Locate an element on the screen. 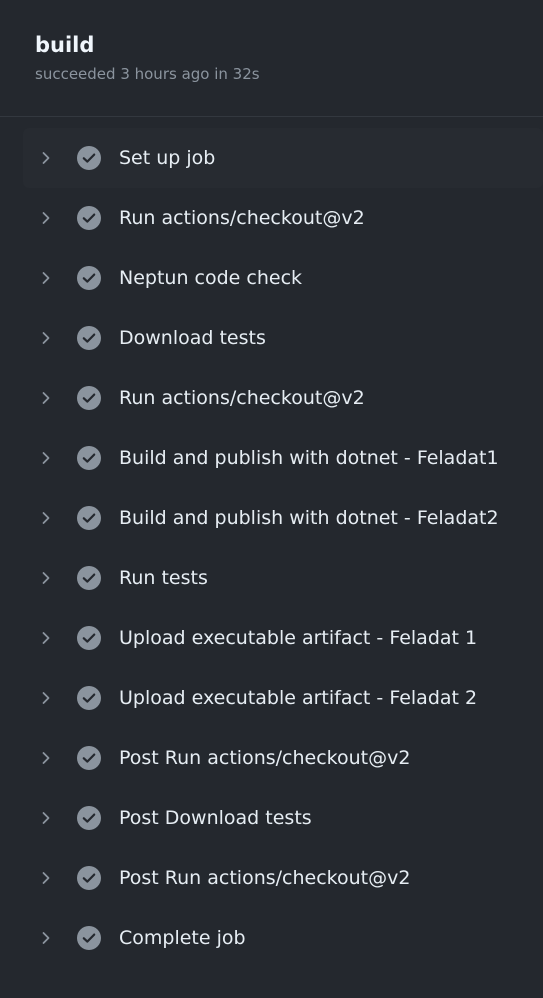 The height and width of the screenshot is (998, 543). job-header: build succeeded 3 hours ago in 32s is located at coordinates (271, 58).